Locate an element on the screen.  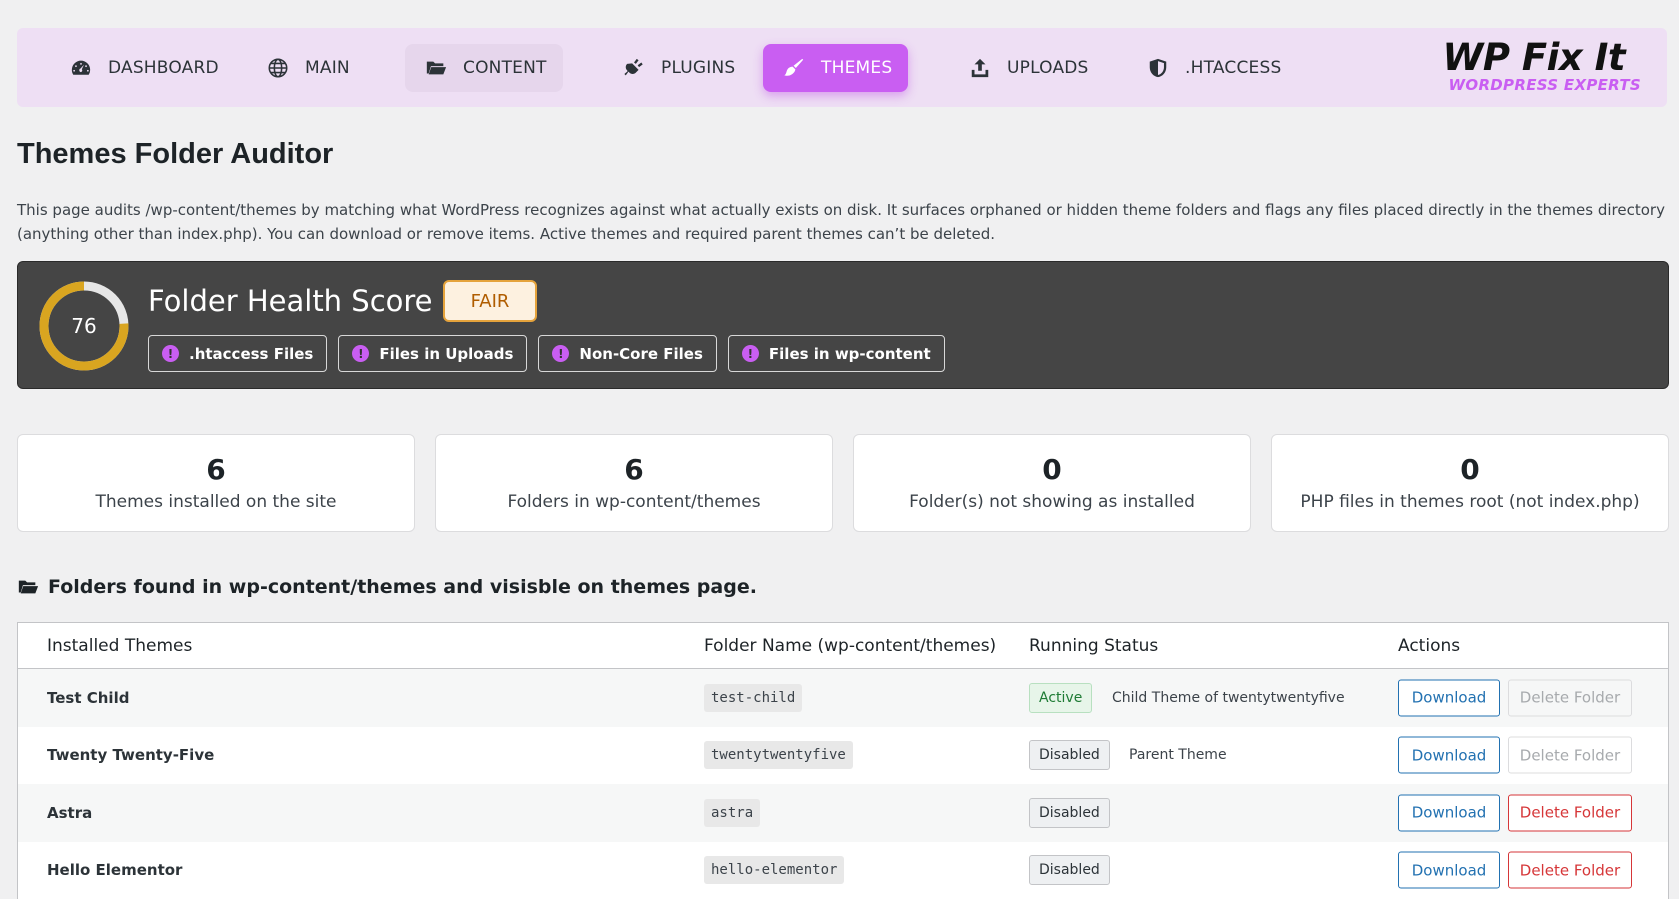
folder-name: hello-elementor is located at coordinates (774, 870).